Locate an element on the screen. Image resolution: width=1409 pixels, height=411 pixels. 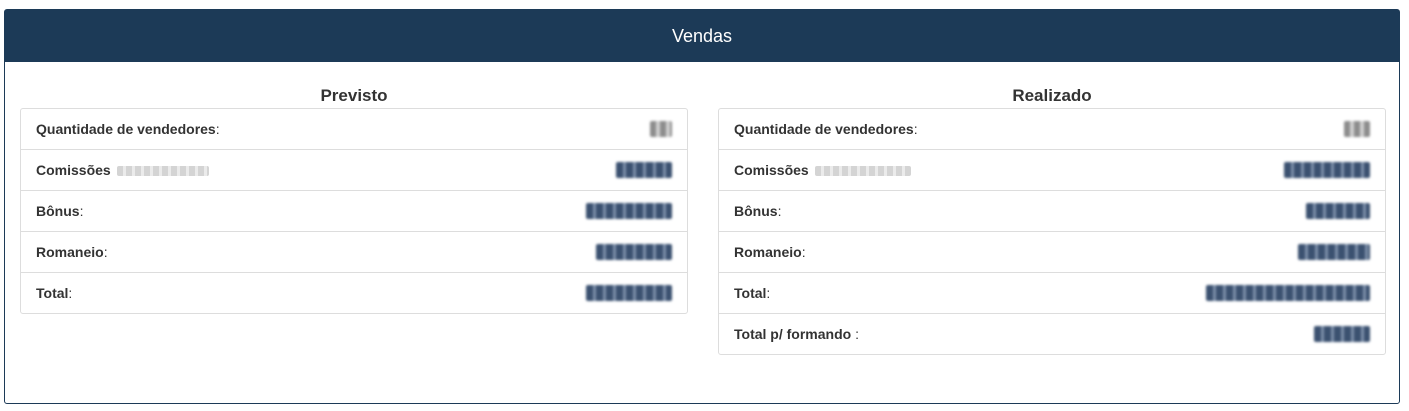
panel-header: Vendas is located at coordinates (702, 36).